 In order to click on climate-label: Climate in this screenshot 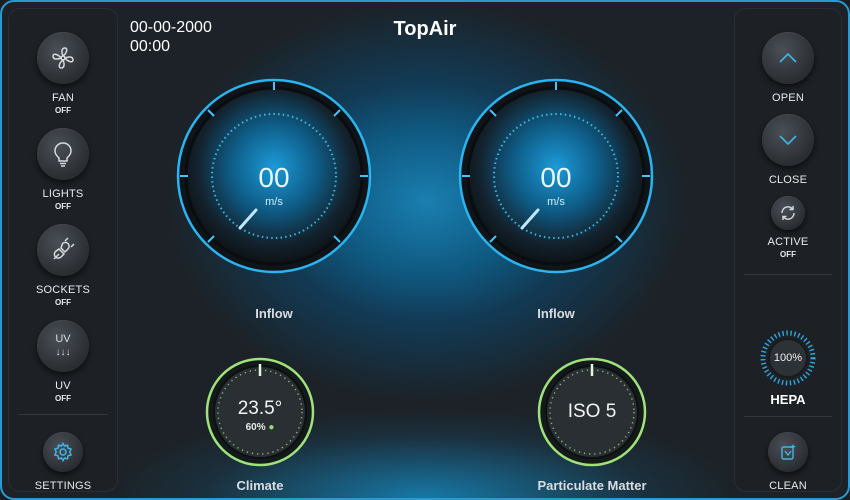, I will do `click(260, 485)`.